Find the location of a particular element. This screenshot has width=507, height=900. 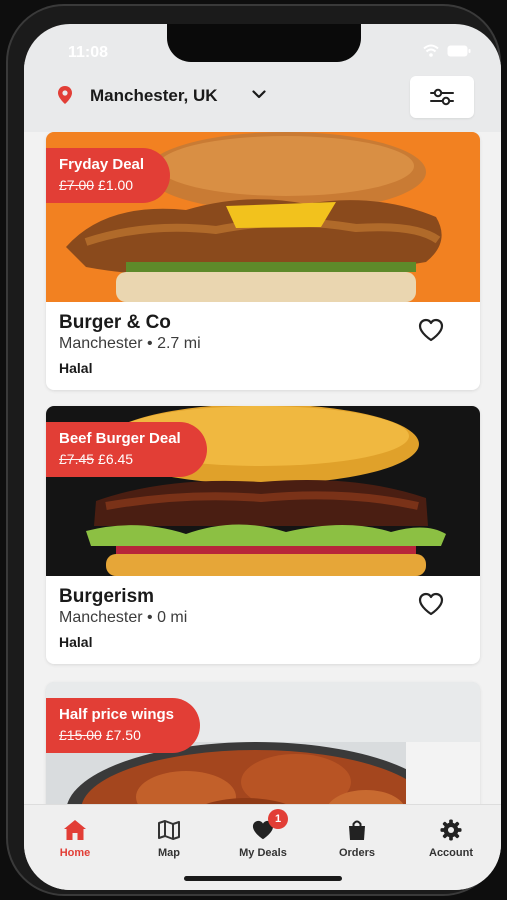

tab-label: Orders is located at coordinates (357, 853).